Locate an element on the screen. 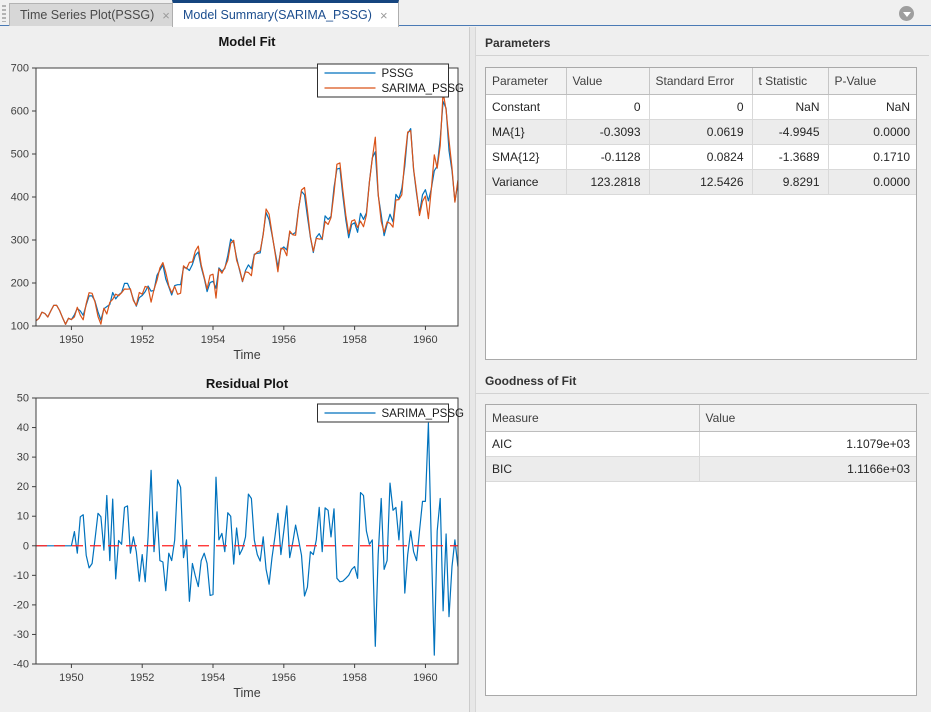  svg-text: -10 is located at coordinates (21, 576).